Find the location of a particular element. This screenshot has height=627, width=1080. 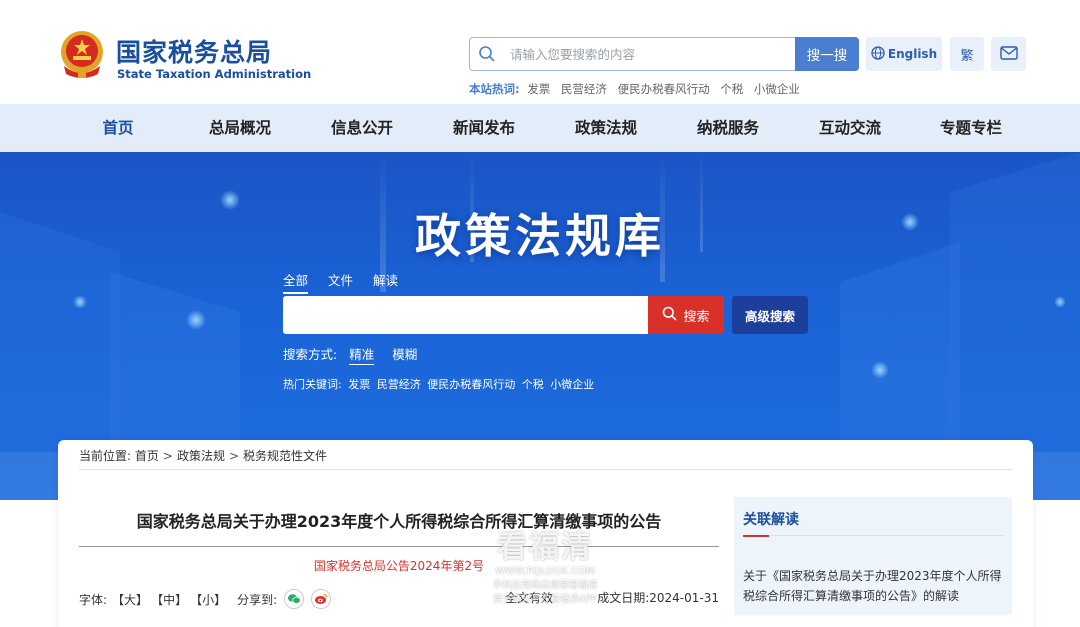

font-size-small-button: 【小】 is located at coordinates (208, 599).